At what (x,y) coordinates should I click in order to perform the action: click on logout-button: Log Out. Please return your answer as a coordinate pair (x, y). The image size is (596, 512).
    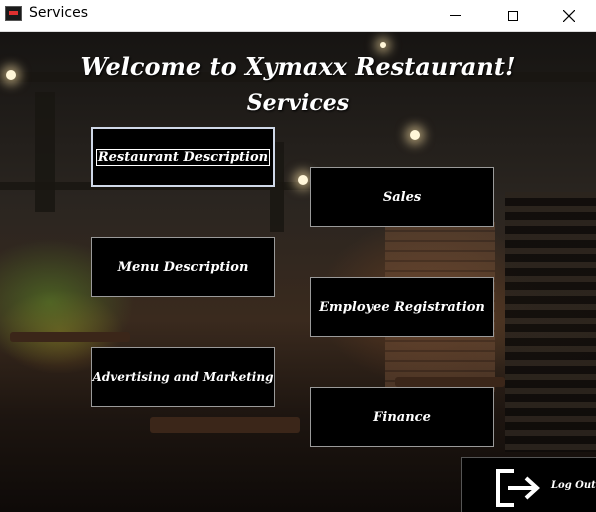
    Looking at the image, I should click on (528, 484).